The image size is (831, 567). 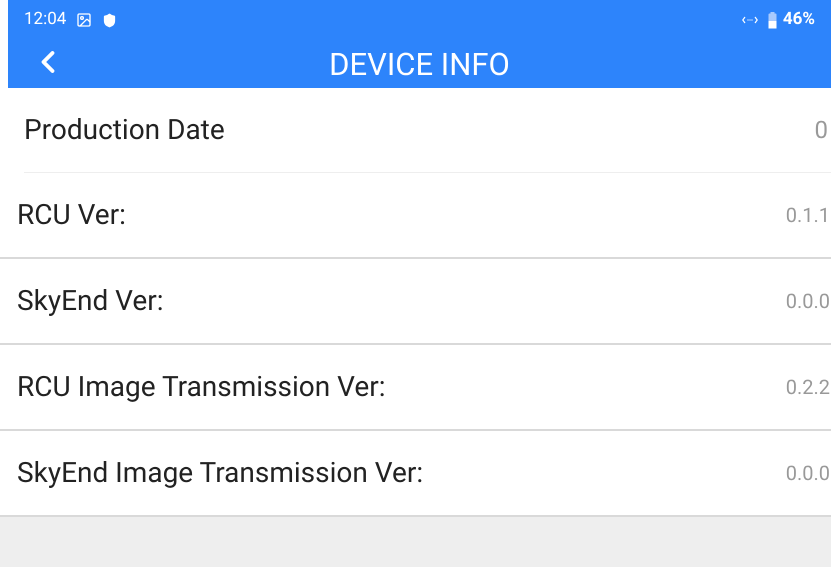 I want to click on row-label: RCU Ver:, so click(x=71, y=215).